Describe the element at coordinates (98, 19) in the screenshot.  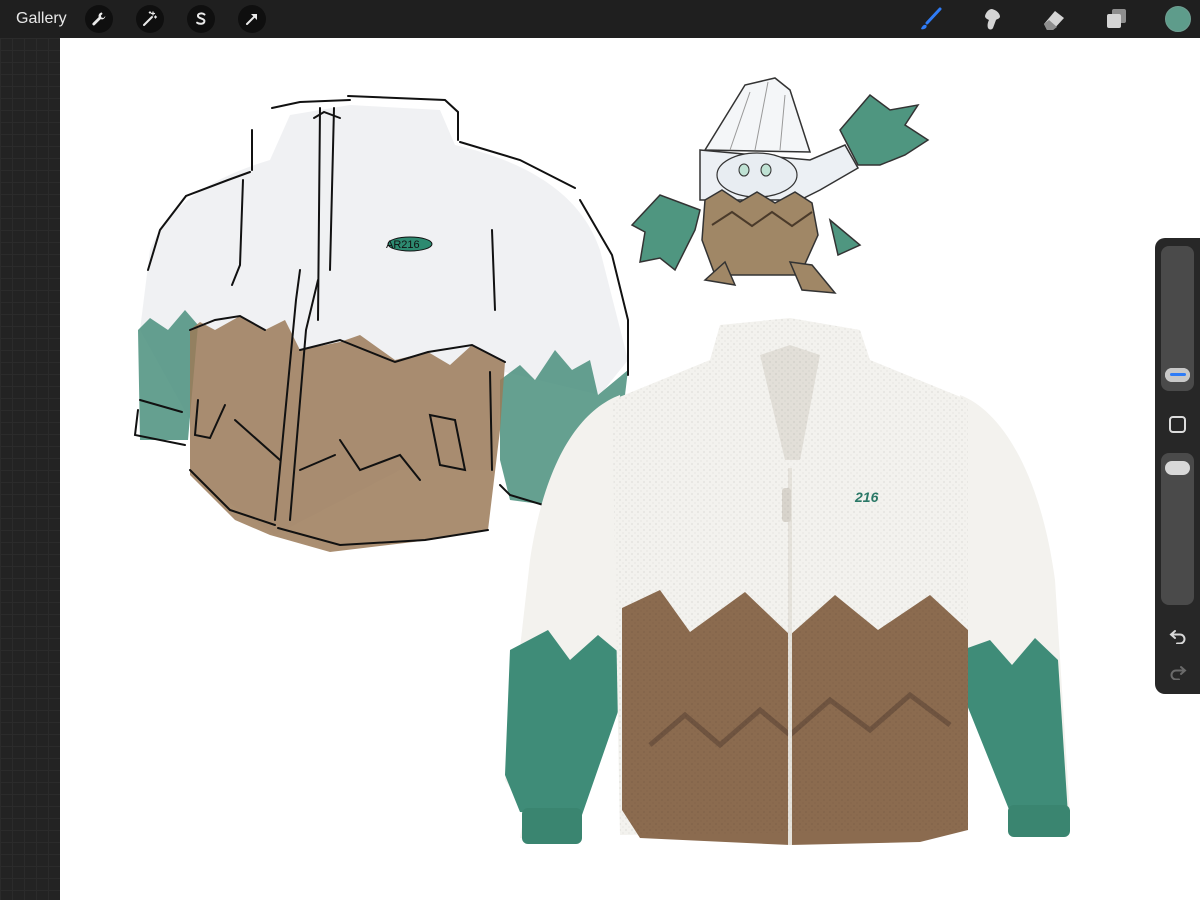
I see `wrench-icon` at that location.